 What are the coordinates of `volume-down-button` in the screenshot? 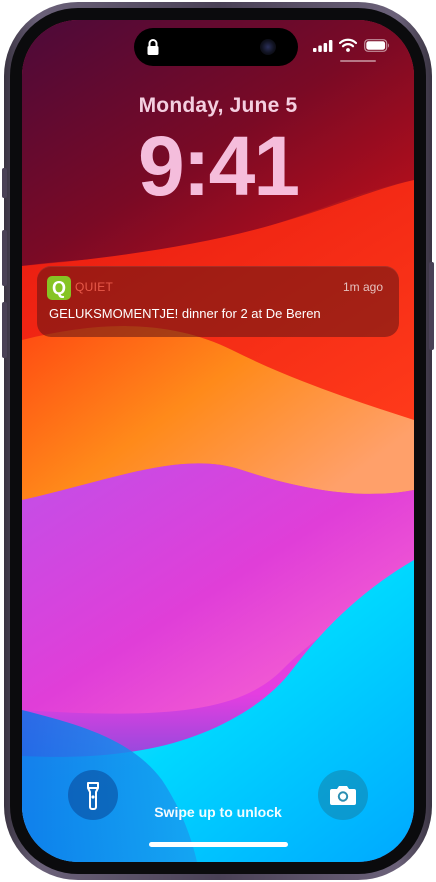 It's located at (4, 330).